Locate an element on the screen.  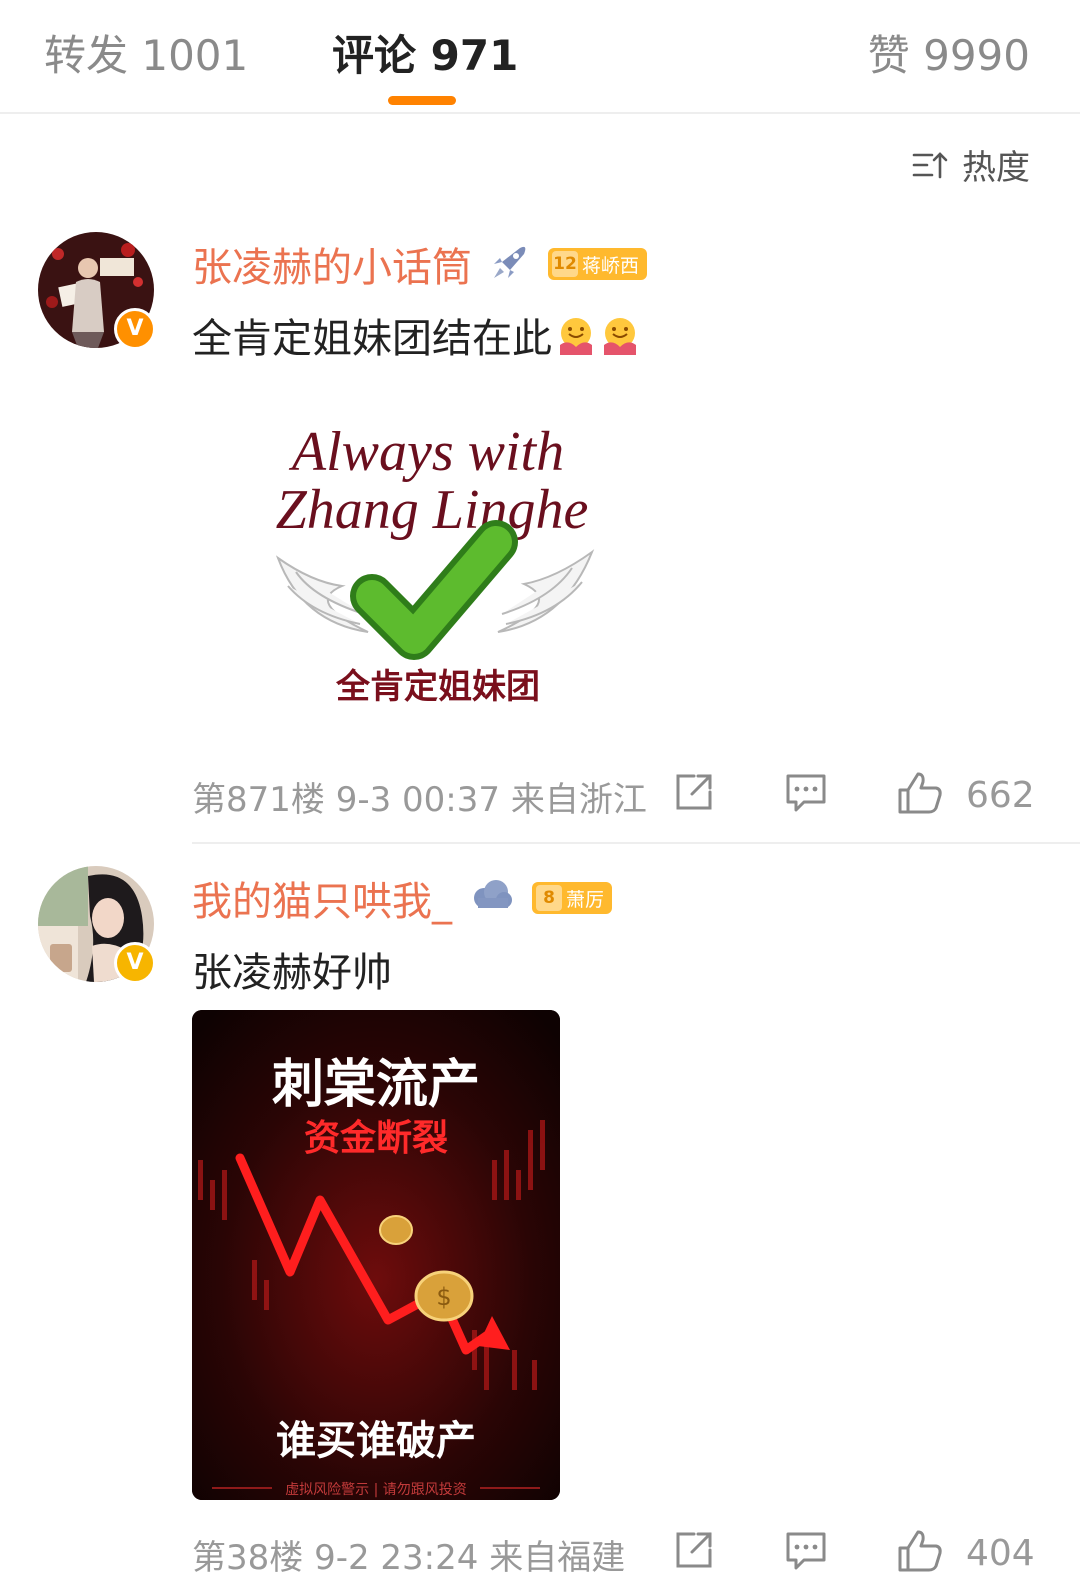
comment-actions: 404 is located at coordinates (853, 1553).